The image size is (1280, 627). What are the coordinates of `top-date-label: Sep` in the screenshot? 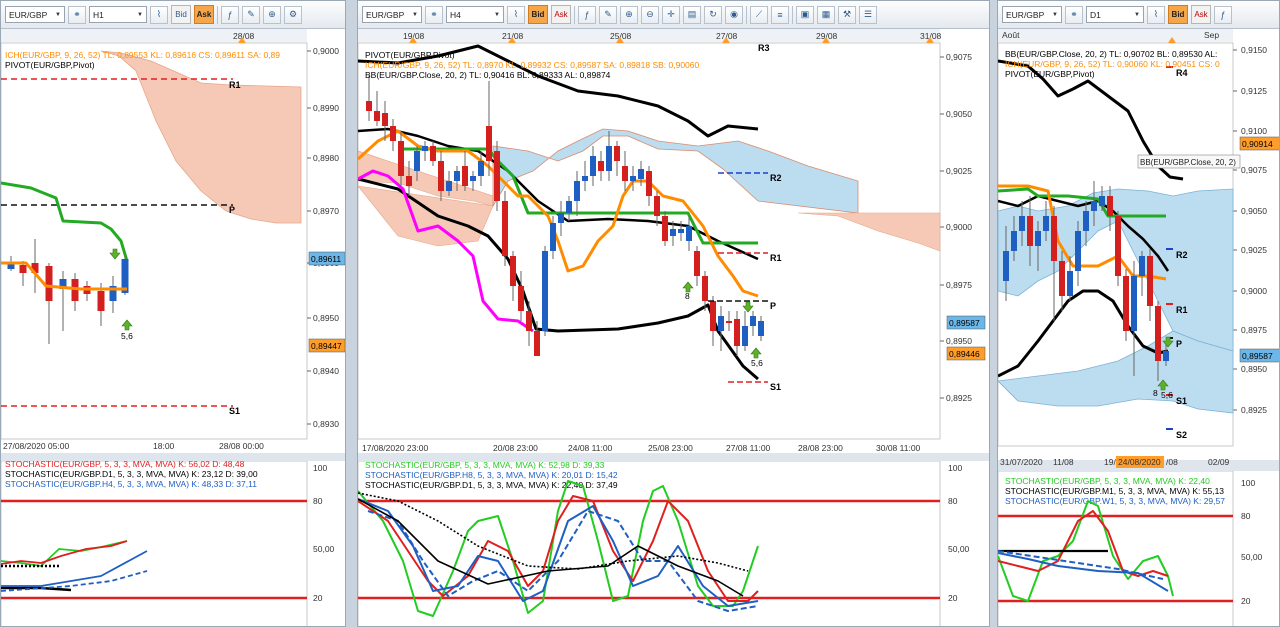 It's located at (1211, 35).